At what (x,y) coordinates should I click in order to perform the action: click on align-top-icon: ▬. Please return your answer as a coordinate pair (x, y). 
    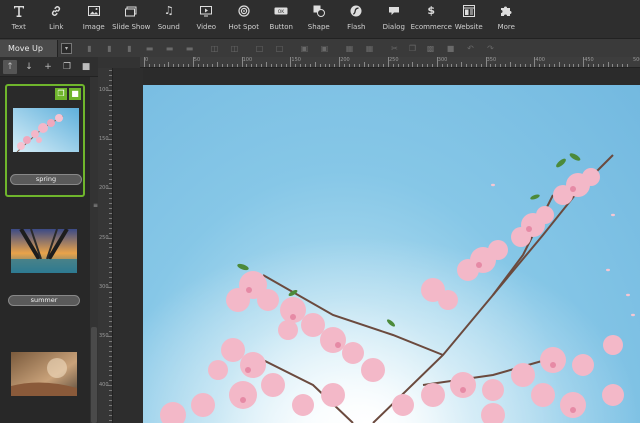
    Looking at the image, I should click on (149, 48).